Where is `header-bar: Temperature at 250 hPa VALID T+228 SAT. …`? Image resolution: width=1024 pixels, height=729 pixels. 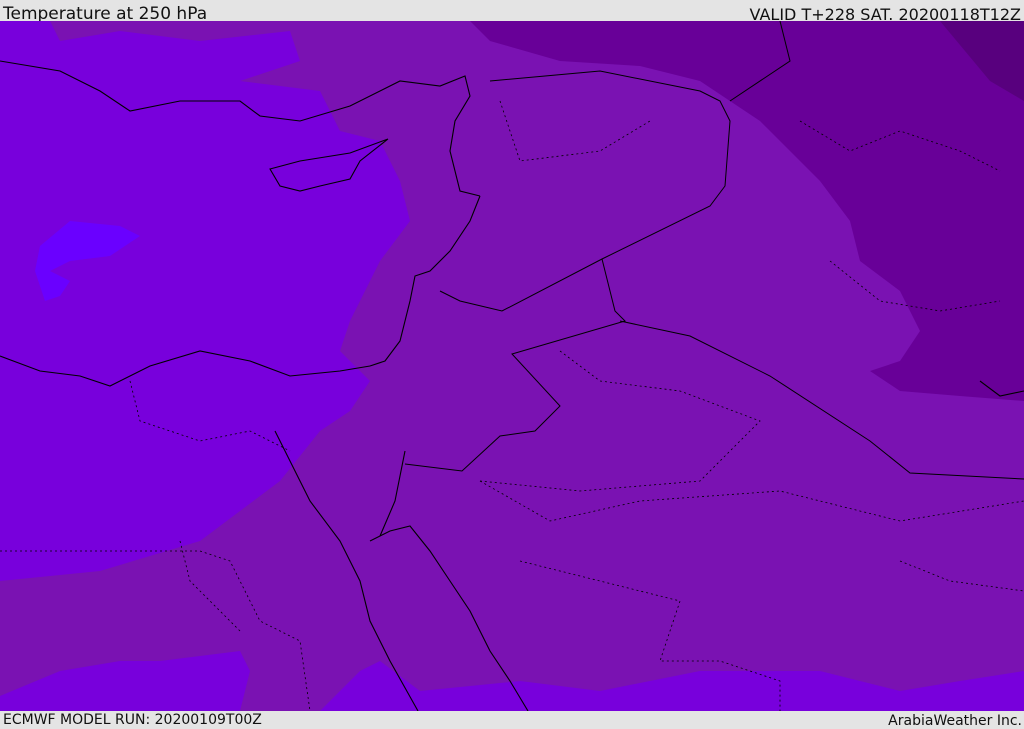
header-bar: Temperature at 250 hPa VALID T+228 SAT. … is located at coordinates (512, 12).